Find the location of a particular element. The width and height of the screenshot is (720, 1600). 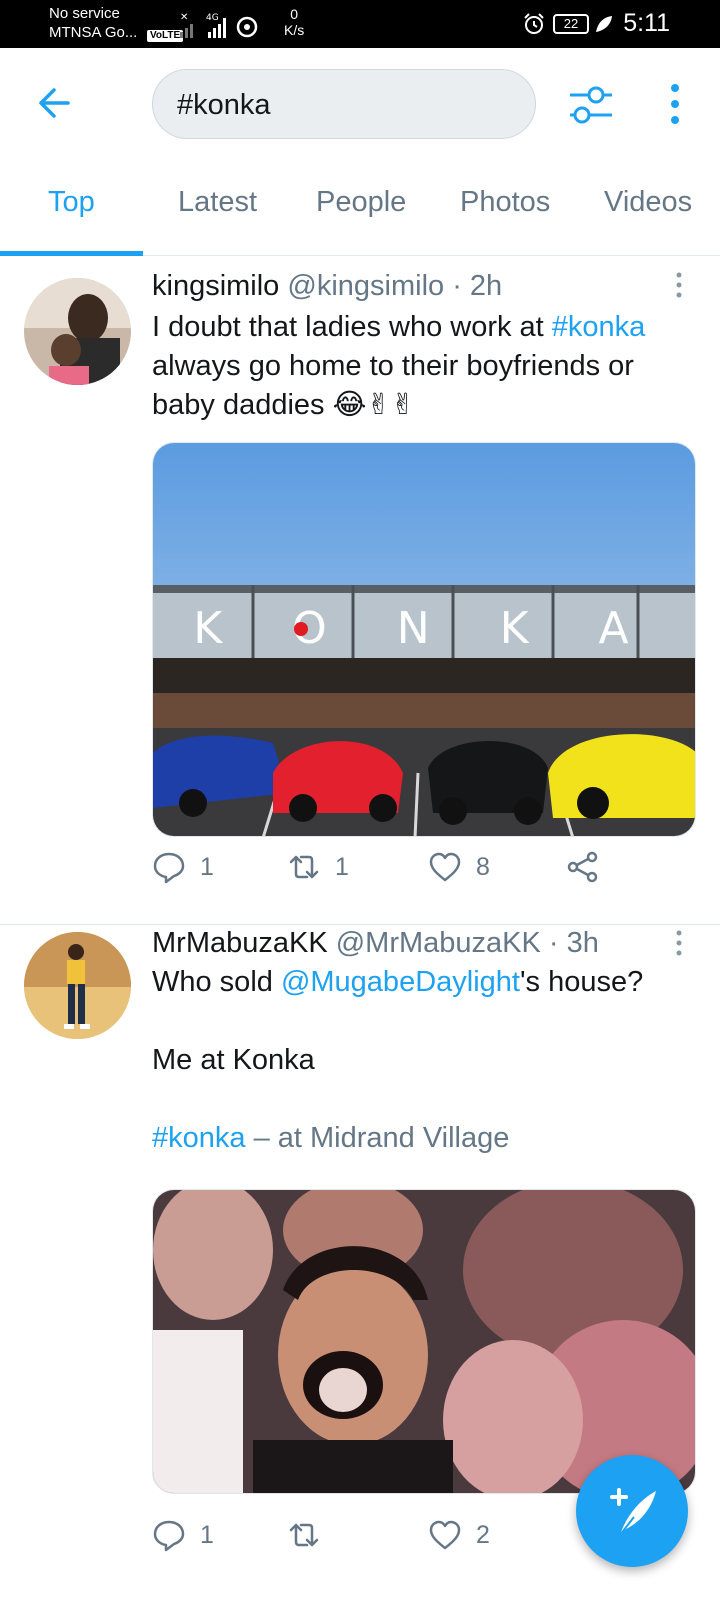

konka-sign: K O N K A is located at coordinates (424, 628).